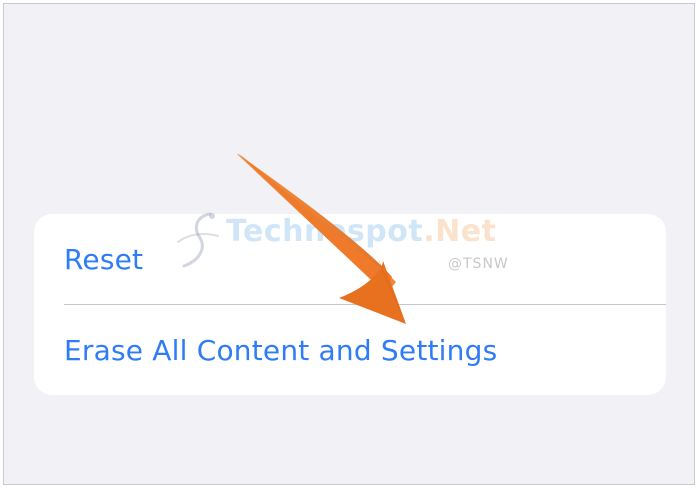 This screenshot has width=700, height=490. I want to click on erase-all-content-label: Erase All Content and Settings, so click(281, 350).